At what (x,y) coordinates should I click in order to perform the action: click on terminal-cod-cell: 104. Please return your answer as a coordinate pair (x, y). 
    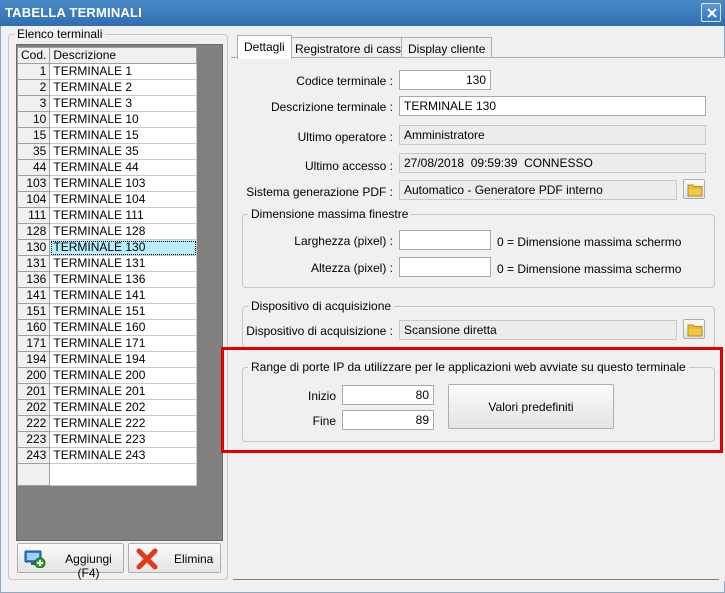
    Looking at the image, I should click on (33, 199).